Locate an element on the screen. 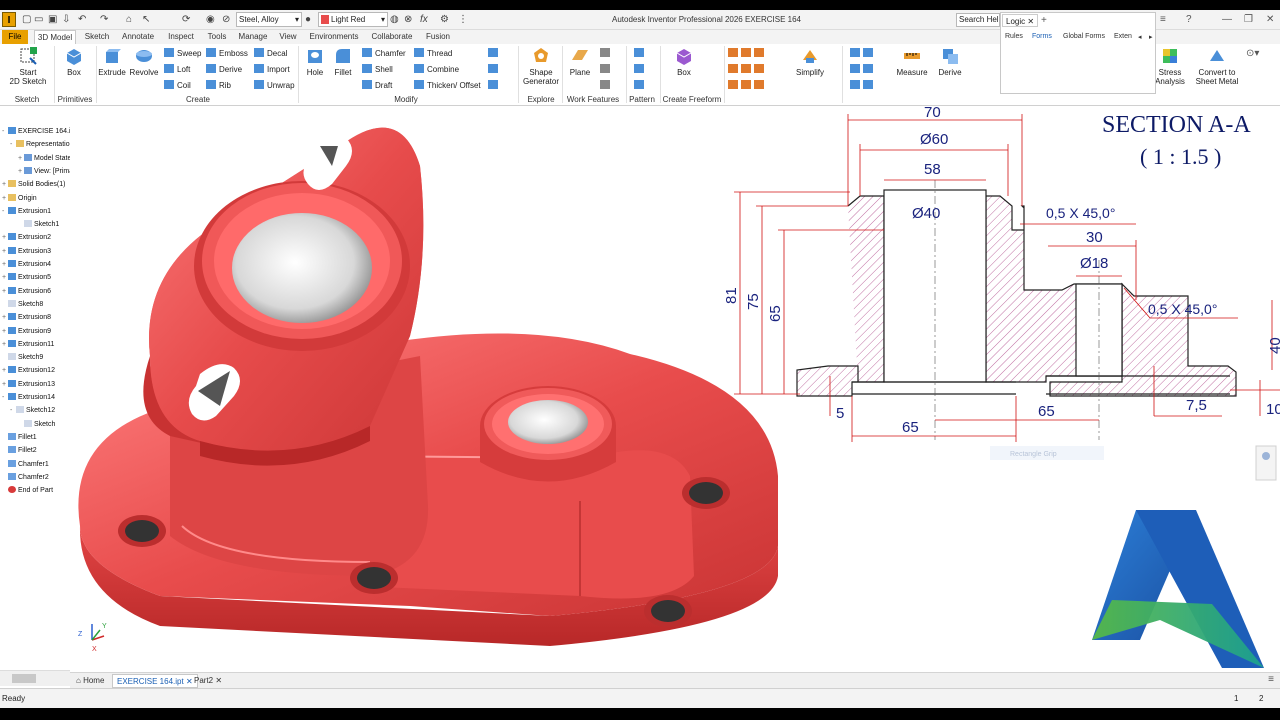 The height and width of the screenshot is (720, 1280). logic-tab-forms: Forms is located at coordinates (1042, 36).